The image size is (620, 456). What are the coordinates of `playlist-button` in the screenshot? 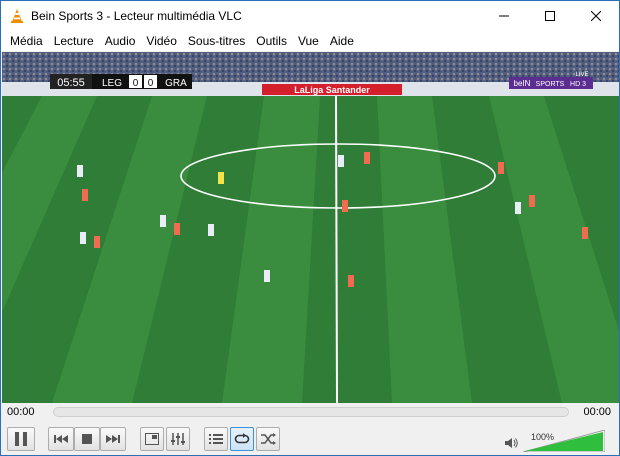 It's located at (216, 439).